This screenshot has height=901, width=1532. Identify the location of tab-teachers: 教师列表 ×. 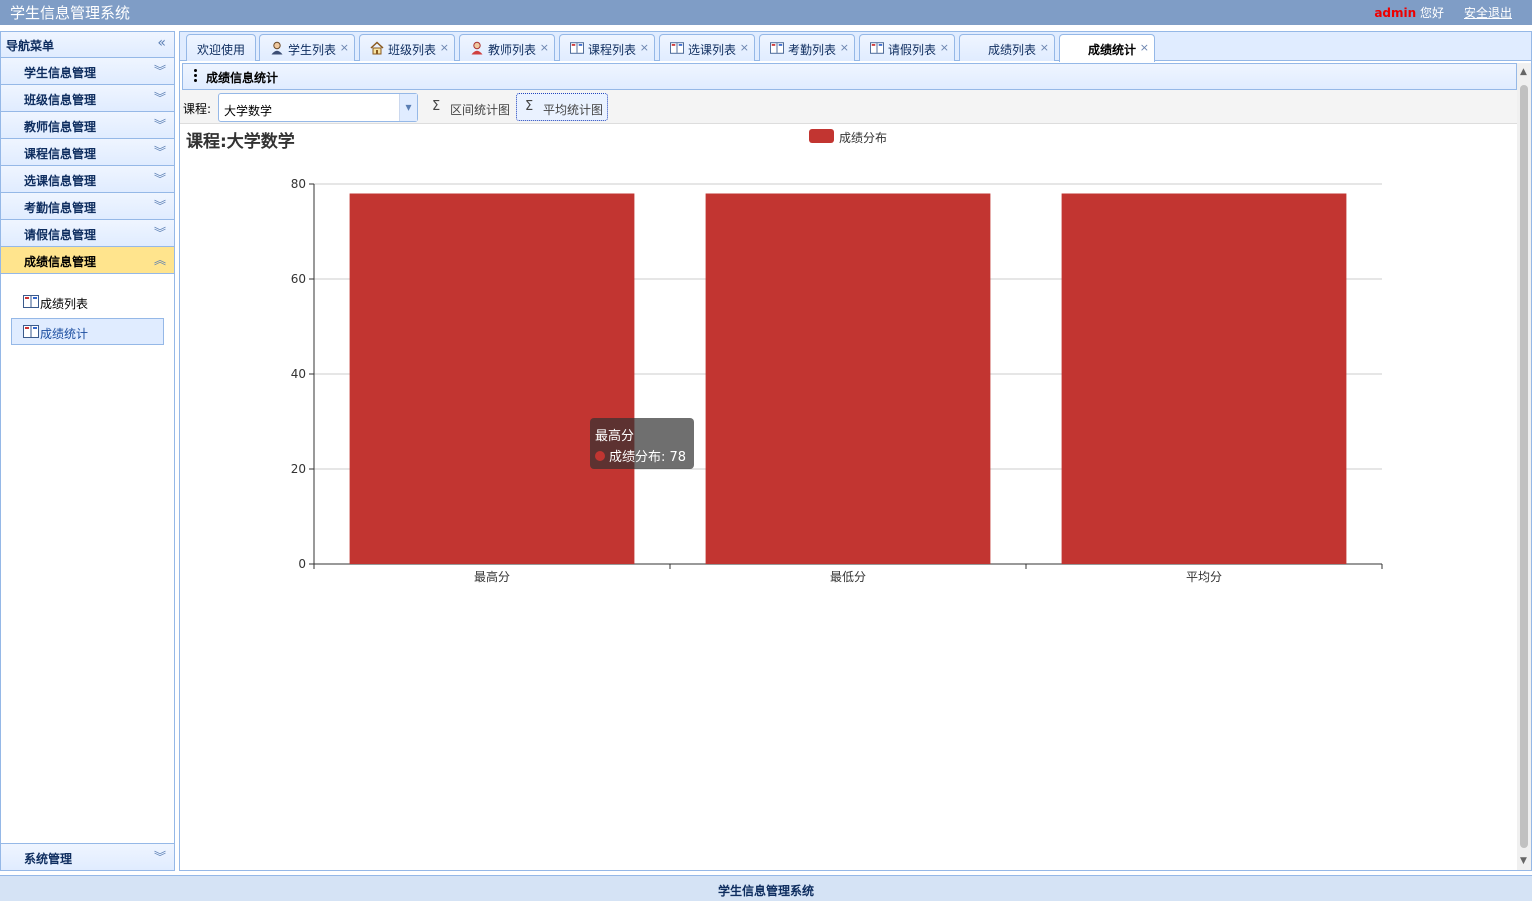
(507, 47).